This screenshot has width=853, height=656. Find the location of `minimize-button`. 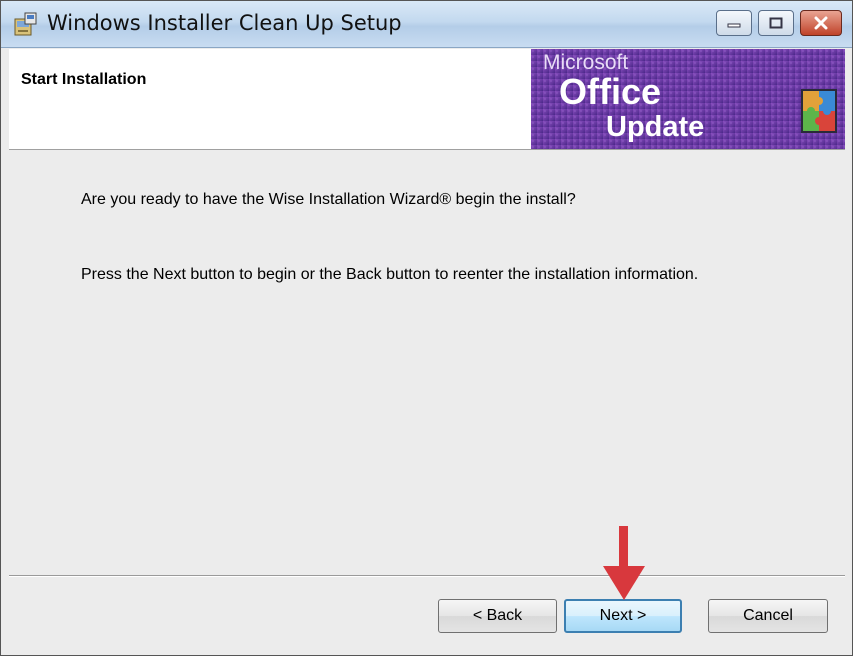

minimize-button is located at coordinates (734, 23).